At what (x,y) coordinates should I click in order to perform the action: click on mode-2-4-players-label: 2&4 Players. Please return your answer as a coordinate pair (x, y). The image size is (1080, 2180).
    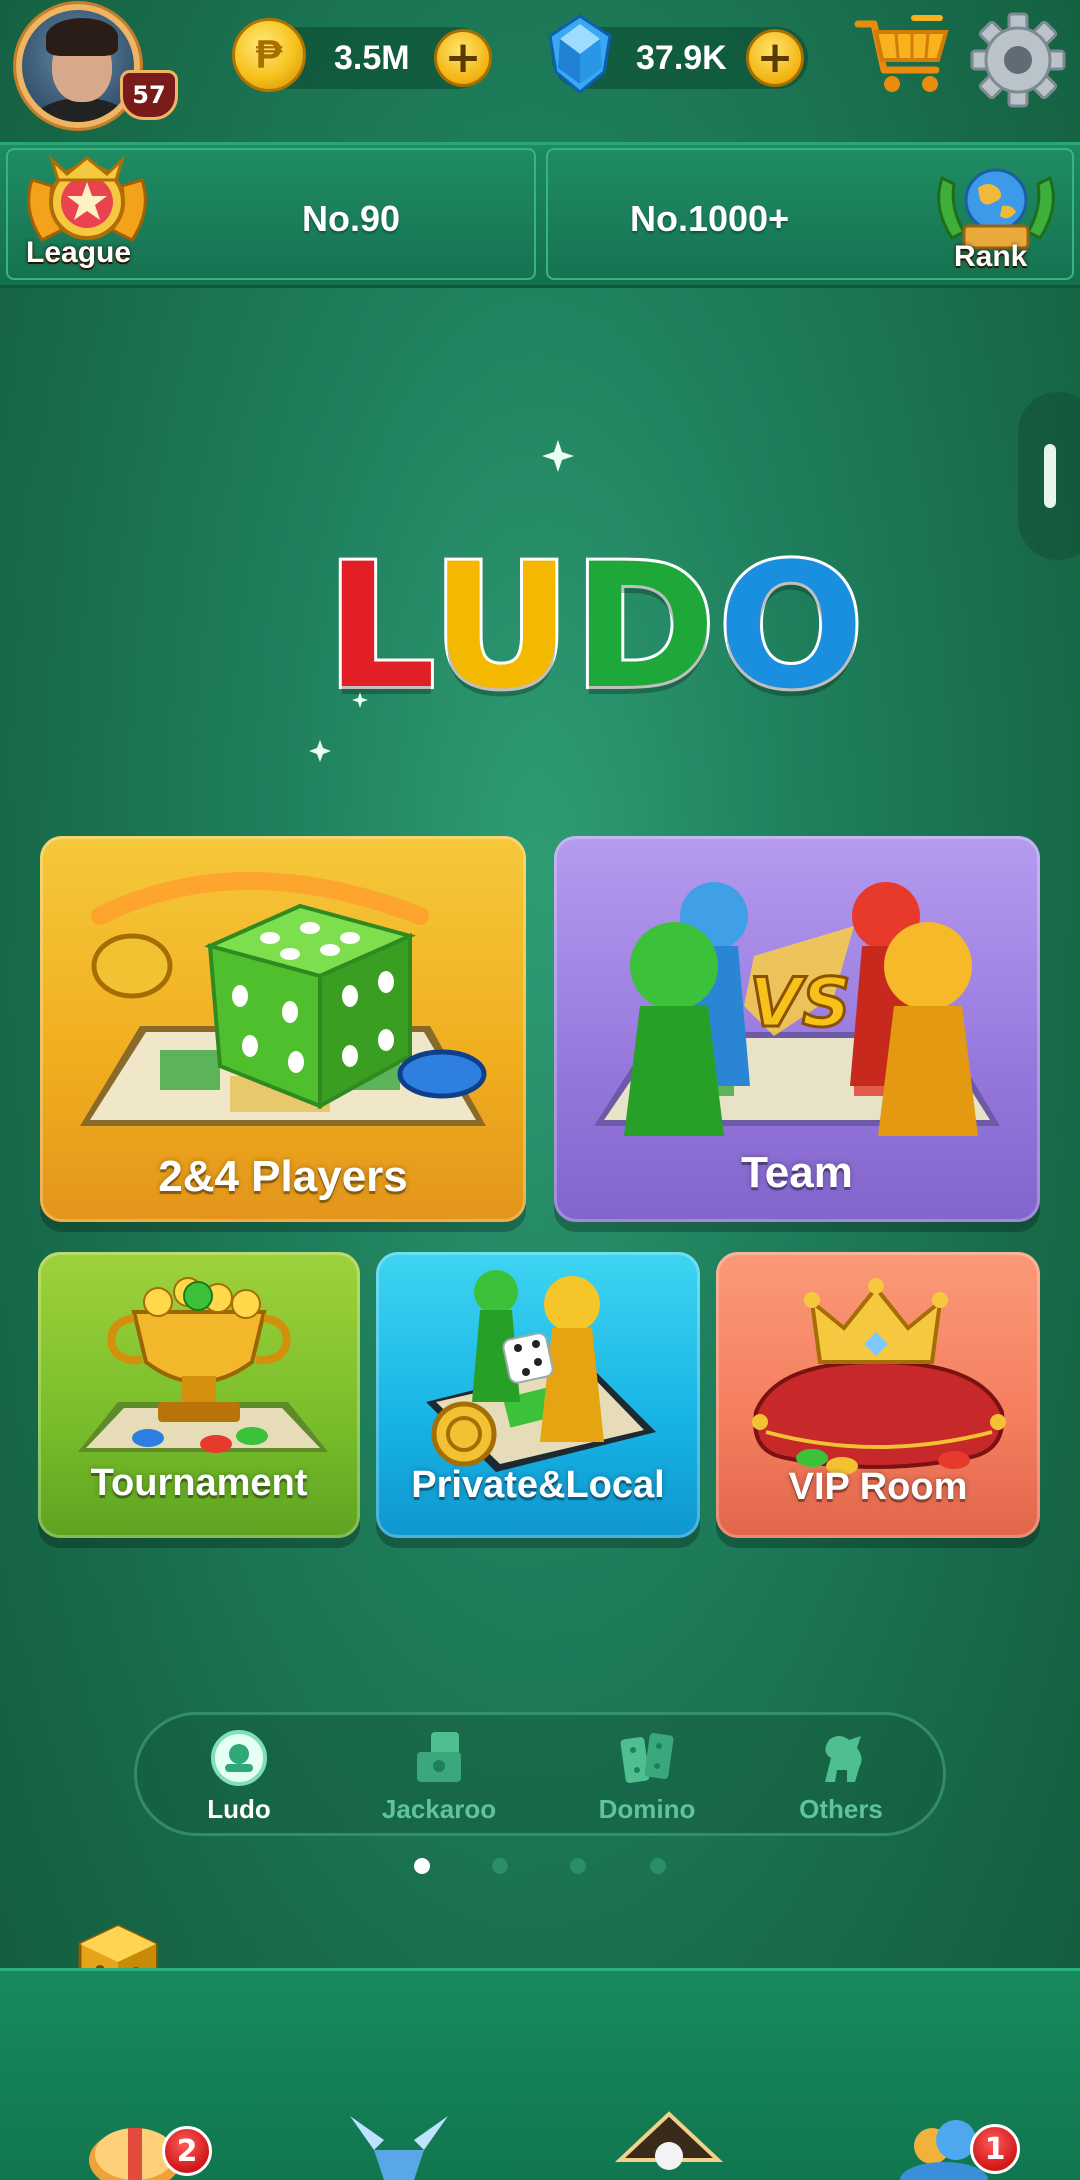
    Looking at the image, I should click on (283, 1176).